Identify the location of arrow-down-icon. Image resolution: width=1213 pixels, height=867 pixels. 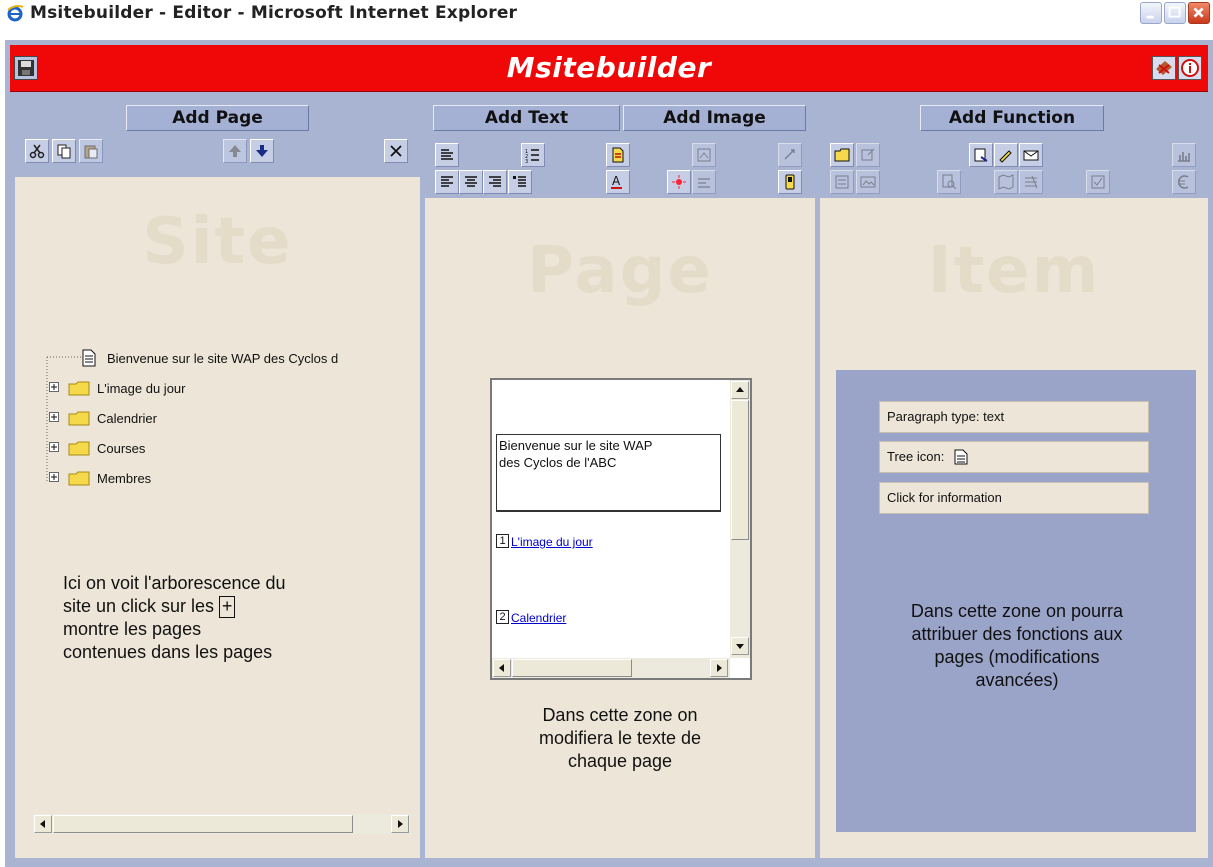
(262, 151).